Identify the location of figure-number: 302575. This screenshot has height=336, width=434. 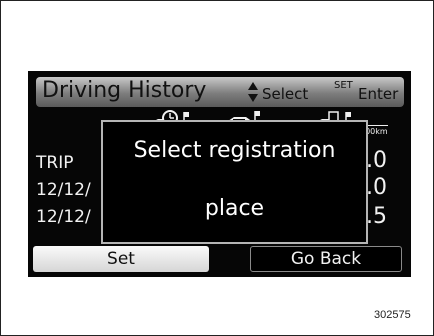
(392, 315).